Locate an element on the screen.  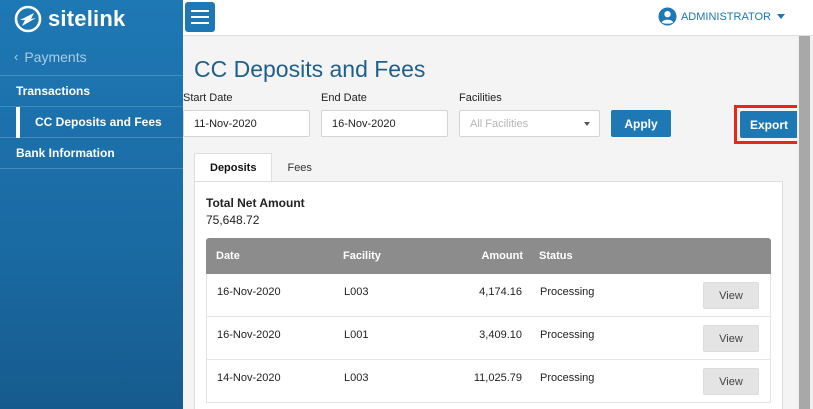
end-date-label: End Date is located at coordinates (344, 98).